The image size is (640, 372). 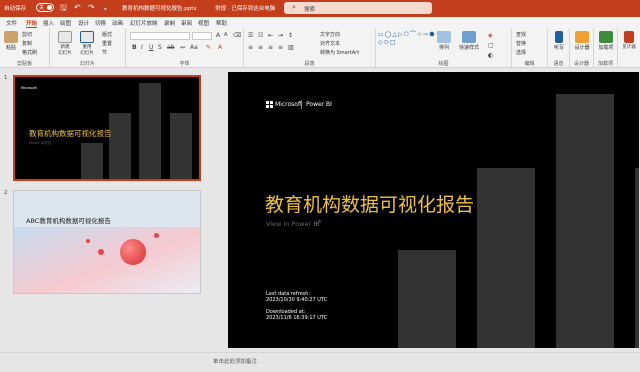 I want to click on align-text-button: 对齐文本, so click(x=330, y=43).